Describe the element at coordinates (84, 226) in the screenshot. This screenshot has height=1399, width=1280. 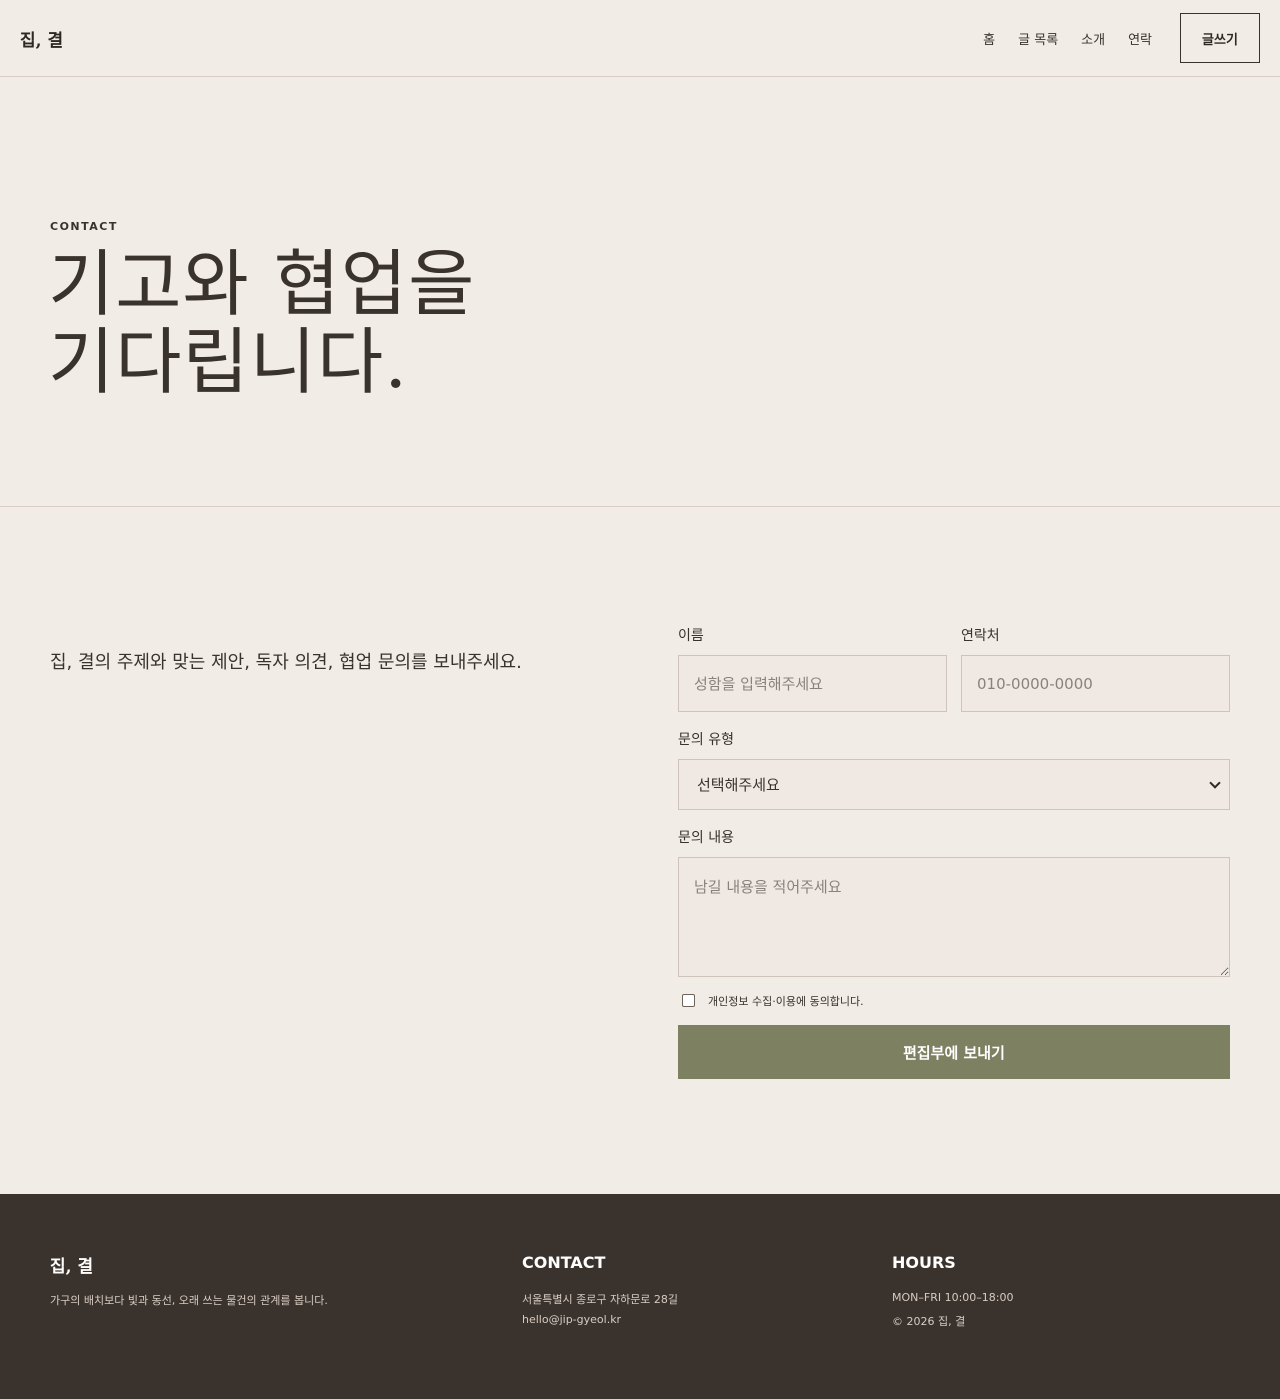
I see `section-eyebrow: CONTACT` at that location.